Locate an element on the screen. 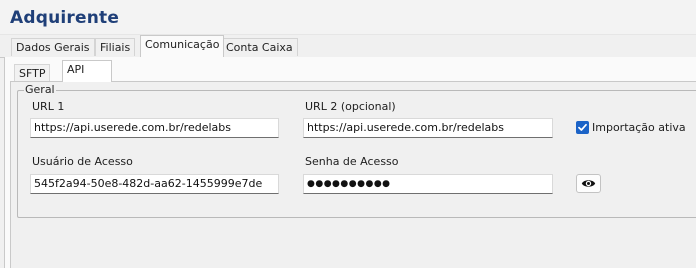 This screenshot has width=696, height=268. user-input: 545f2a94-50e8-482d-aa62-1455999e7de is located at coordinates (154, 184).